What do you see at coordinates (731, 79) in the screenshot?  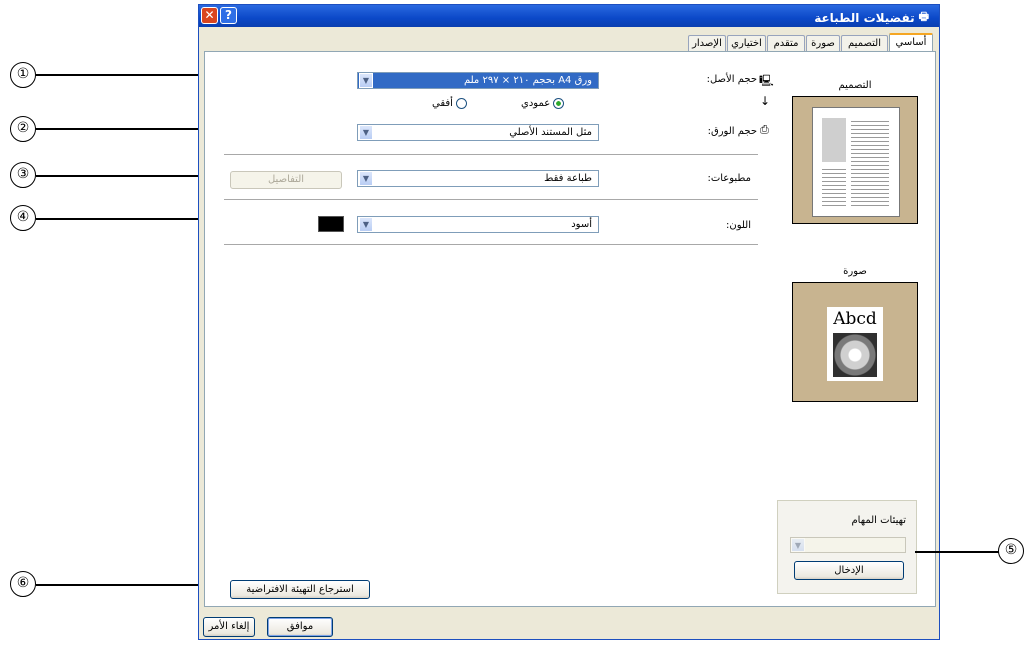 I see `original-size-label: حجم الأصل:` at bounding box center [731, 79].